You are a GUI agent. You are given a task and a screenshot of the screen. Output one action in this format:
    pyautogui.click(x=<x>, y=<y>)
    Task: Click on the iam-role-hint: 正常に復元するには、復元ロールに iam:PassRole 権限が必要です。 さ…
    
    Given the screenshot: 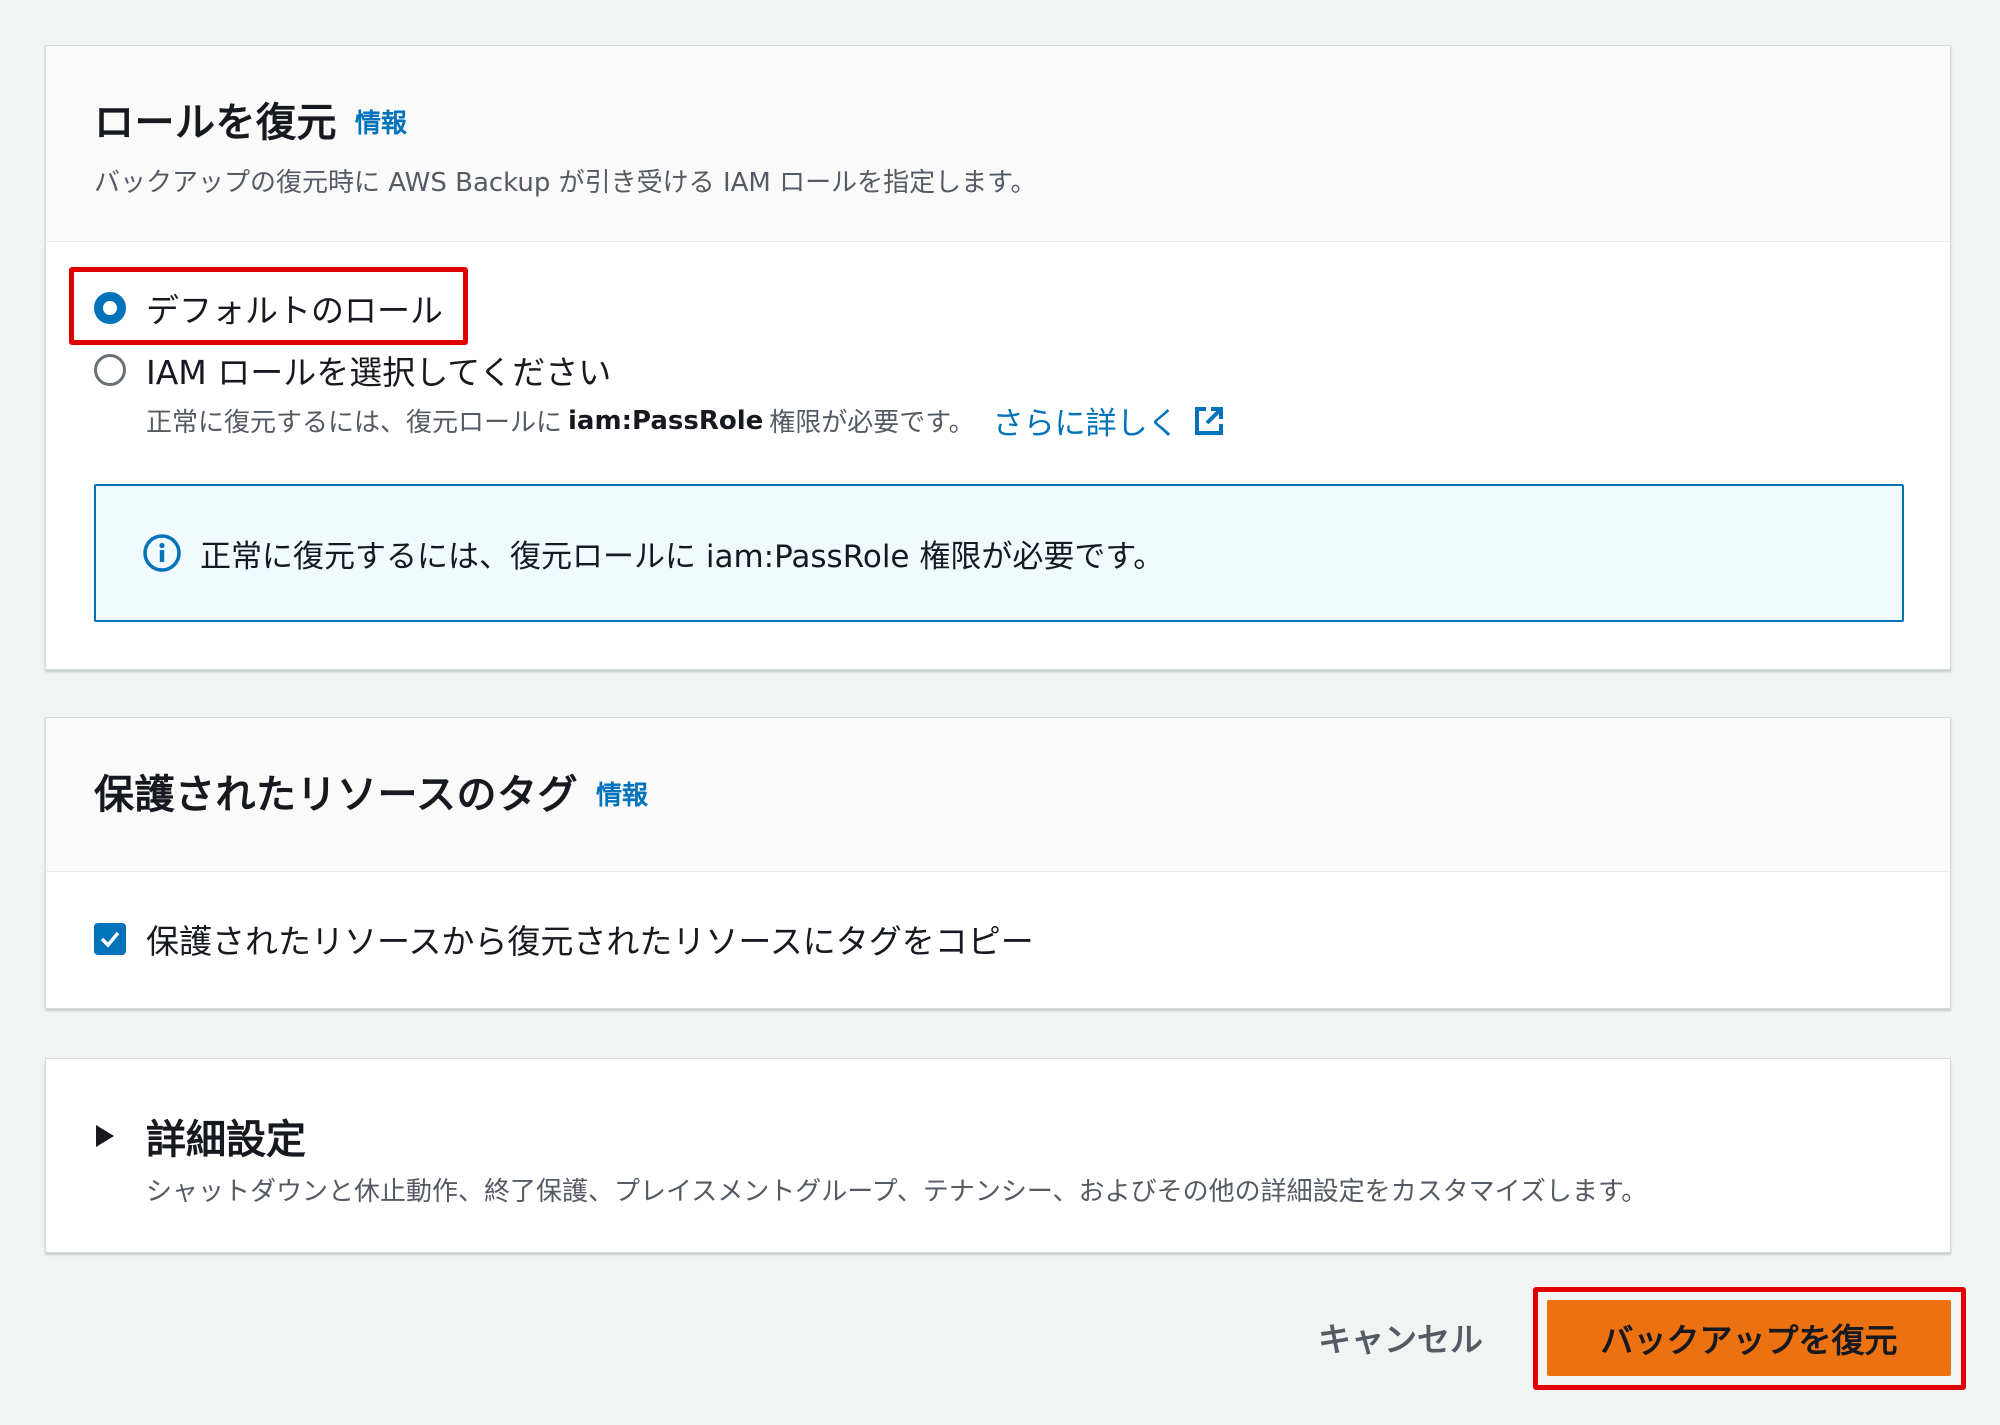 What is the action you would take?
    pyautogui.click(x=686, y=420)
    